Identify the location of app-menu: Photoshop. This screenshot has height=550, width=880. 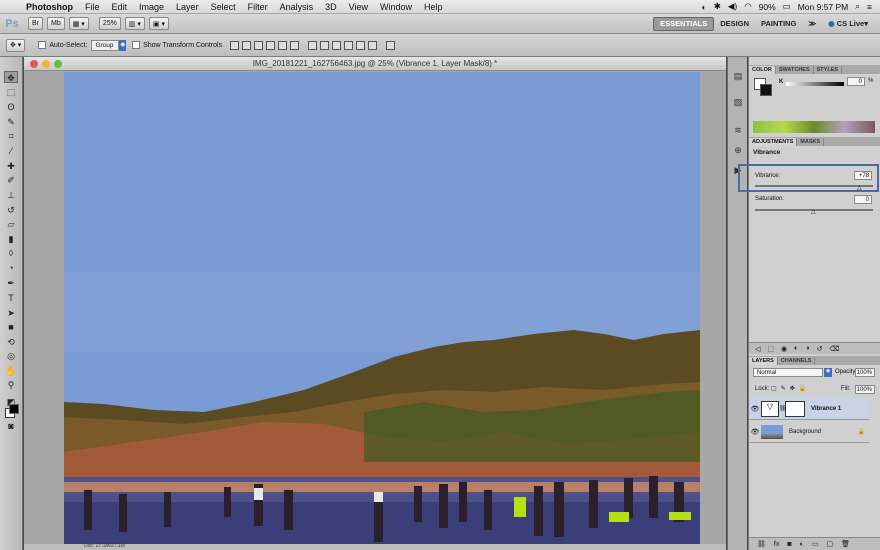
(49, 7).